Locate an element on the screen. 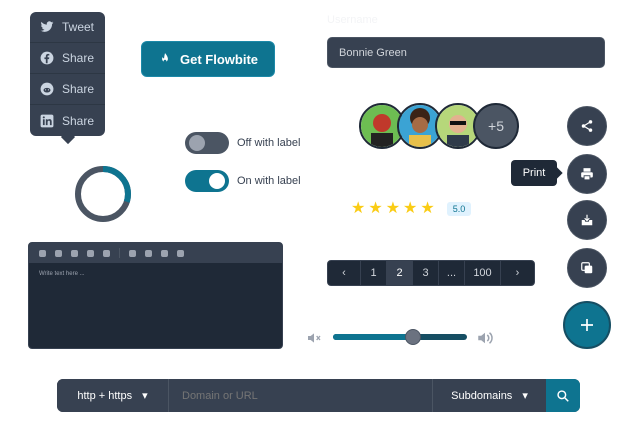  share-item-reddit: Share is located at coordinates (67, 89).